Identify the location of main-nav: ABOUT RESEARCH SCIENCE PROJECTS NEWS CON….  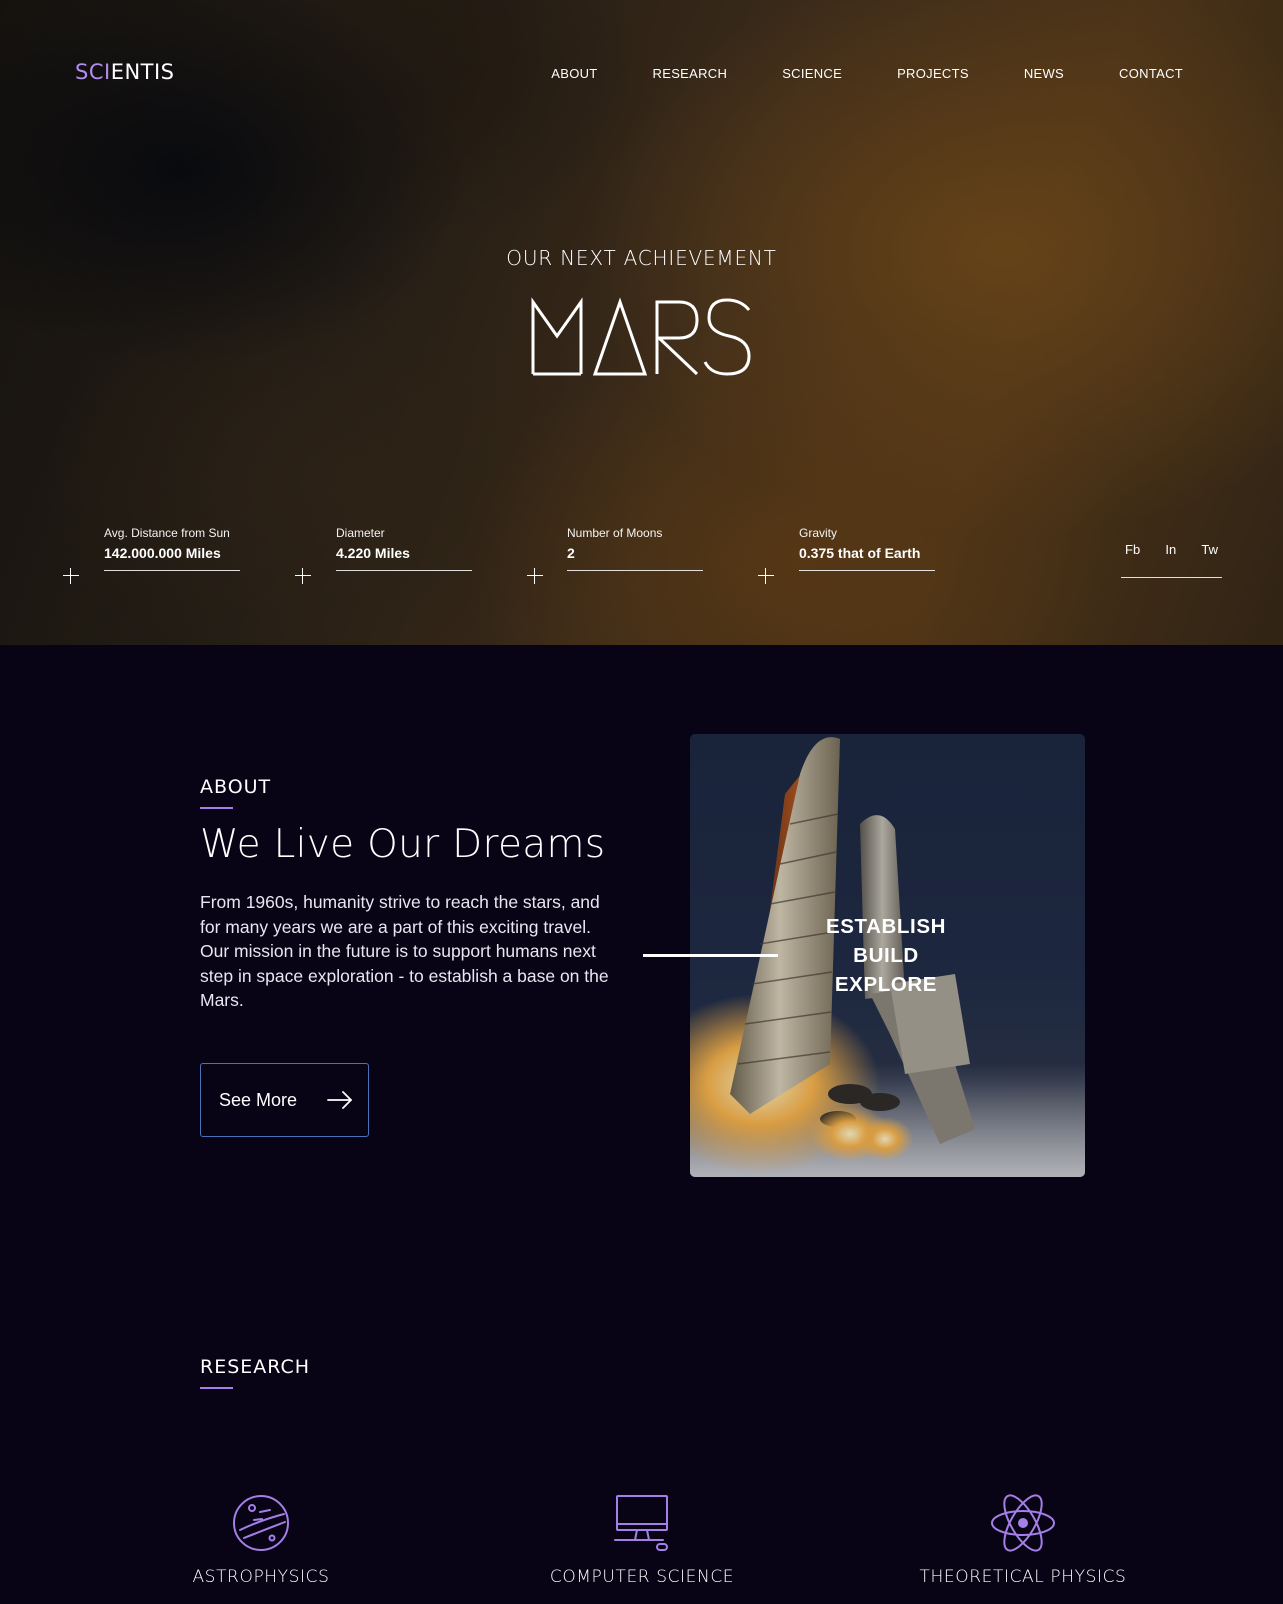
(867, 73).